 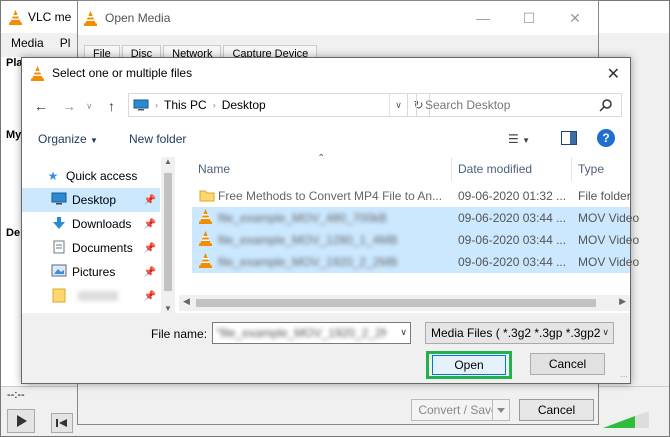 I want to click on open-media-buttons: Convert / Save Cancel, so click(x=338, y=412).